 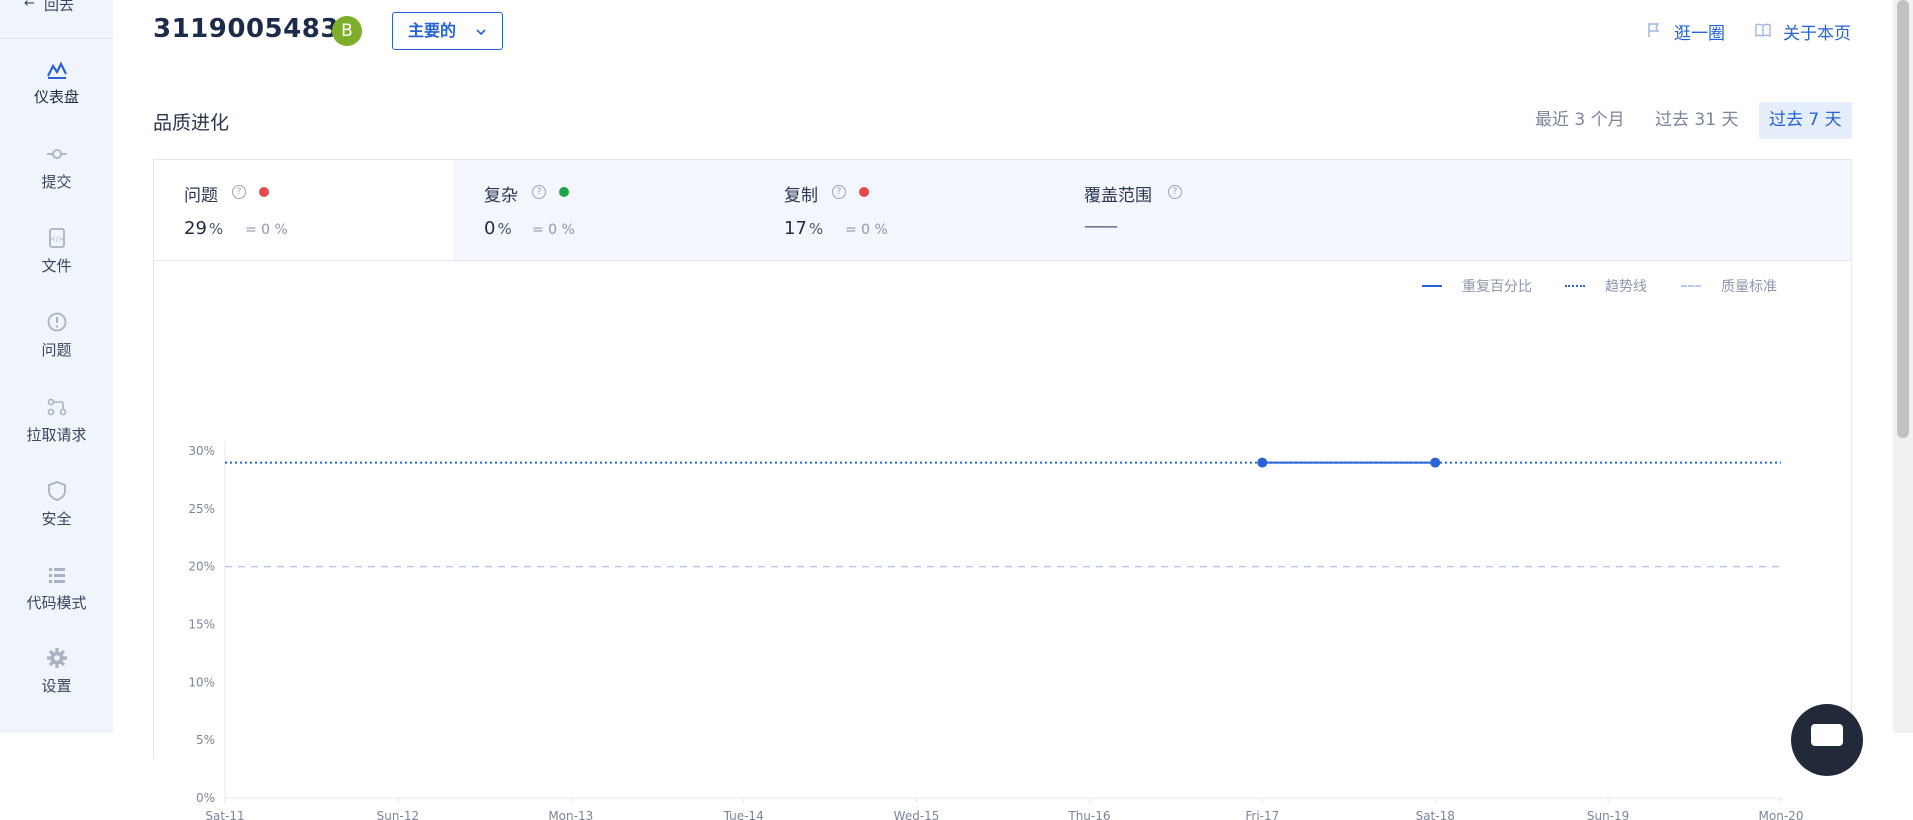 What do you see at coordinates (56, 366) in the screenshot?
I see `sidebar: ← 回去 仪表盘 提交 </> 文件 问题 拉取请求 安全 代码模式 设置` at bounding box center [56, 366].